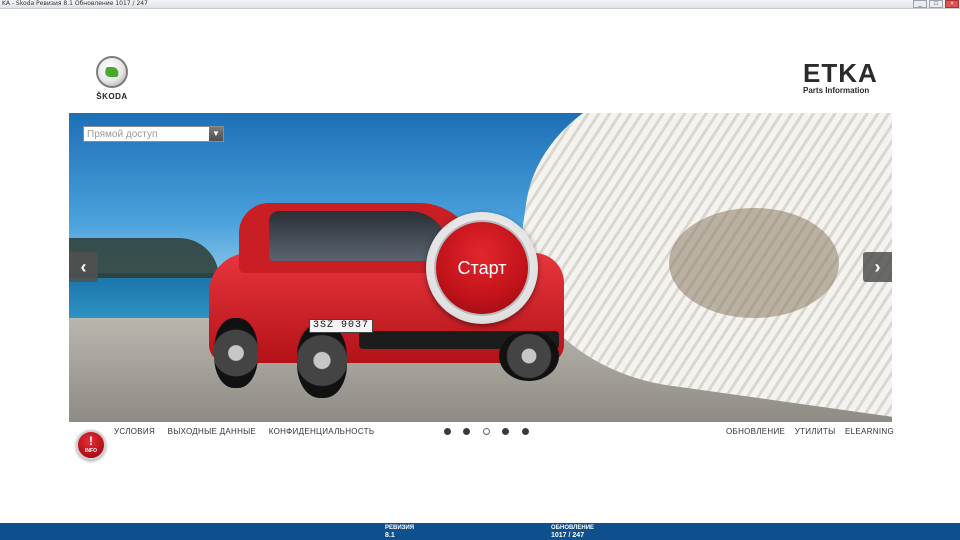 The height and width of the screenshot is (540, 960). I want to click on chevron-right-icon: ›, so click(877, 267).